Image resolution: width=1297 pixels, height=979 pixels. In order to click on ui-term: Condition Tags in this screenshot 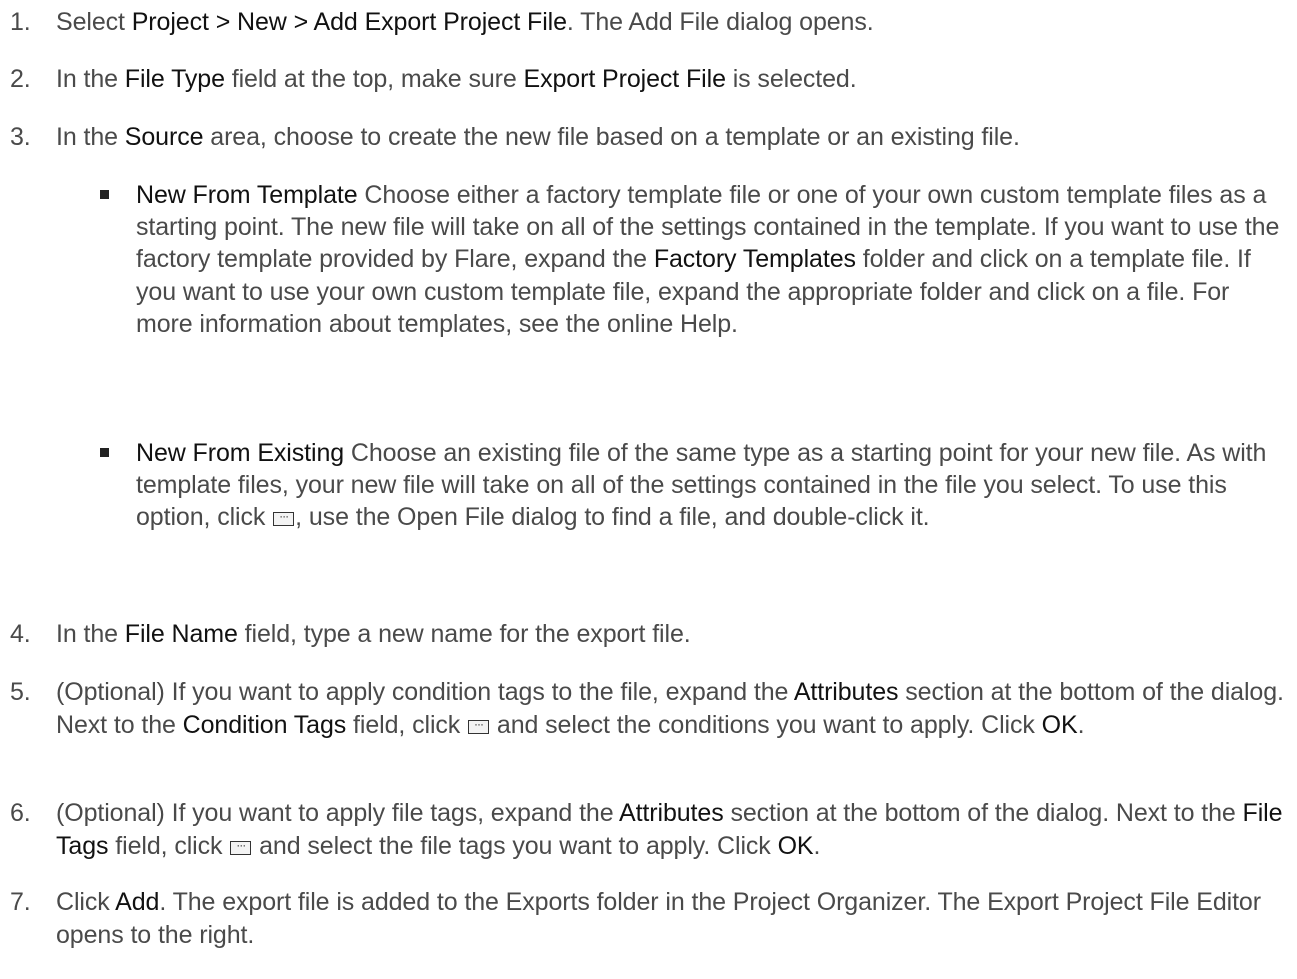, I will do `click(264, 724)`.